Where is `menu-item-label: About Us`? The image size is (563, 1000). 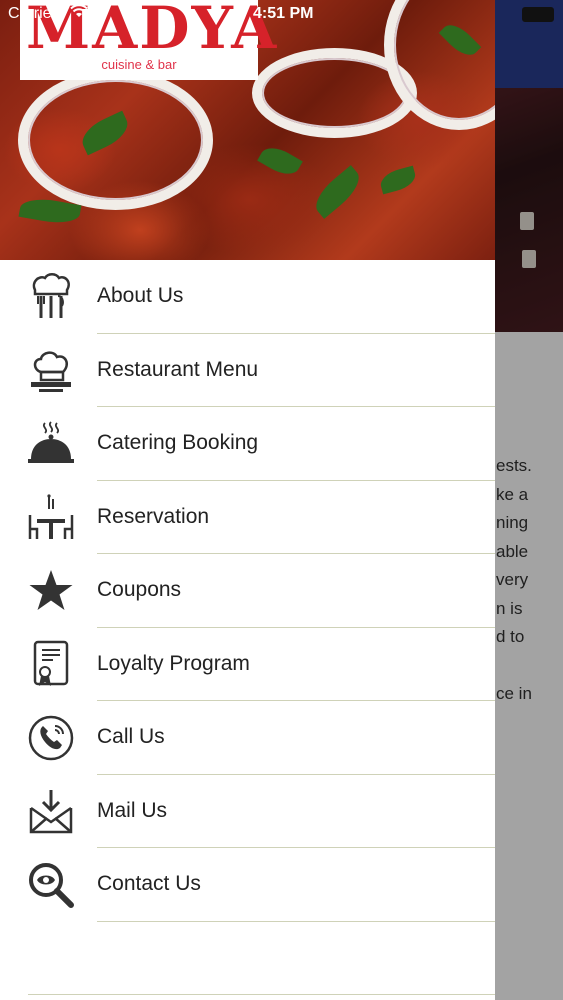
menu-item-label: About Us is located at coordinates (140, 295).